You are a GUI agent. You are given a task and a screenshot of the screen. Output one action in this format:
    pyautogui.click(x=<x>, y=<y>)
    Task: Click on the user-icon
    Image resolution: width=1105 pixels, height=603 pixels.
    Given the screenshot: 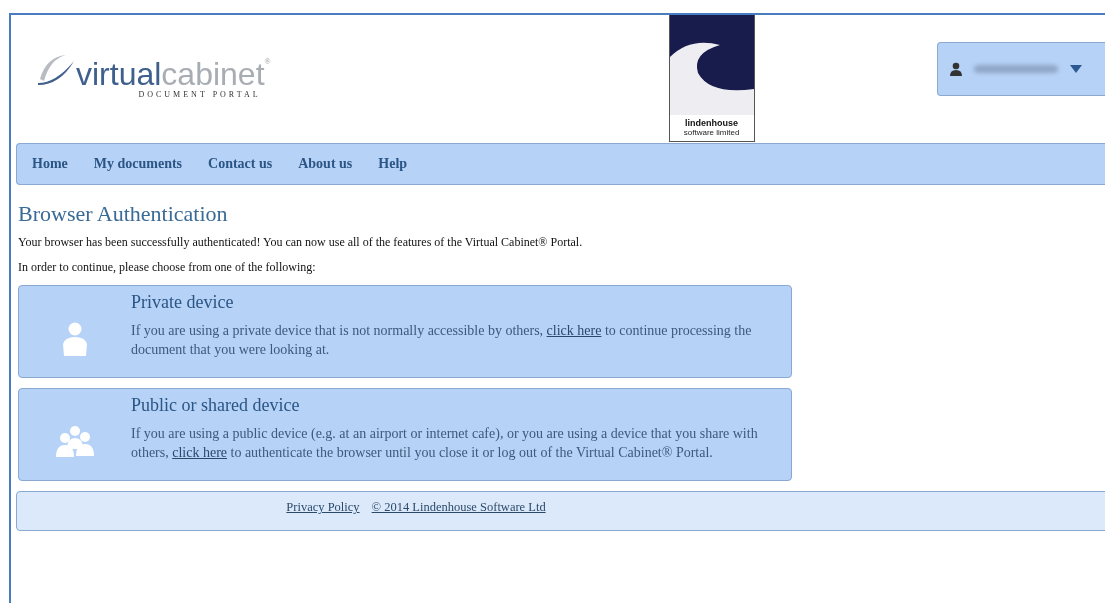 What is the action you would take?
    pyautogui.click(x=956, y=69)
    